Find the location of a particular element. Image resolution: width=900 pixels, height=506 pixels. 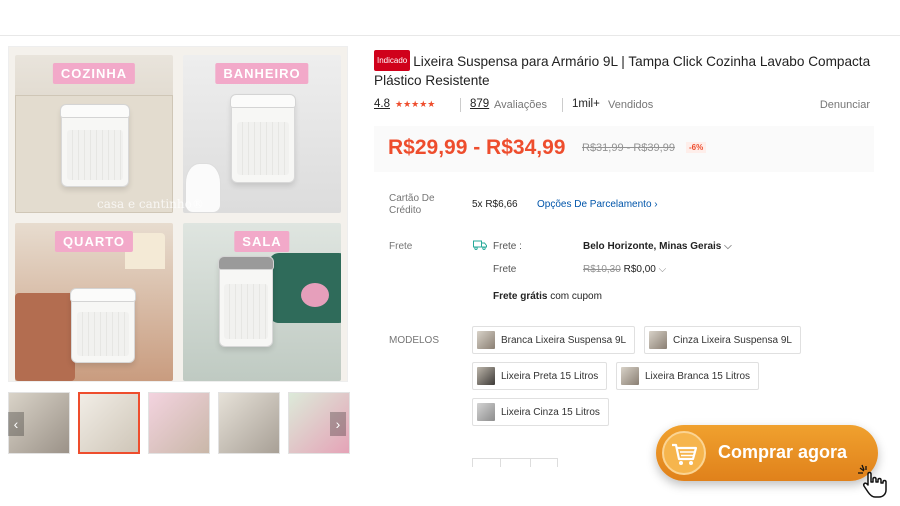

sold-label: Vendidos is located at coordinates (631, 105).